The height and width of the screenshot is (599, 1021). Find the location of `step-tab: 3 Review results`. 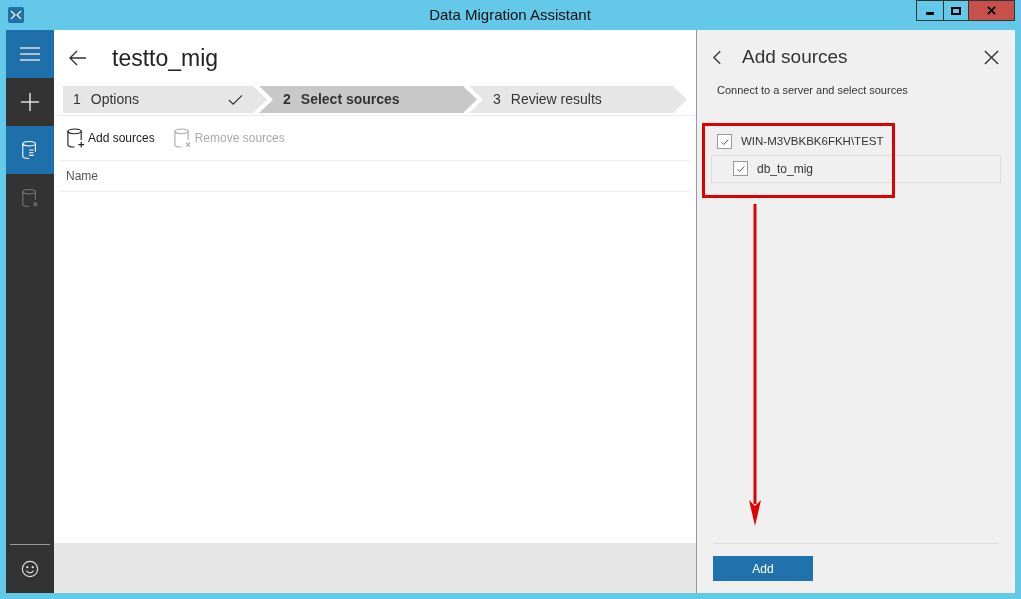

step-tab: 3 Review results is located at coordinates (578, 99).